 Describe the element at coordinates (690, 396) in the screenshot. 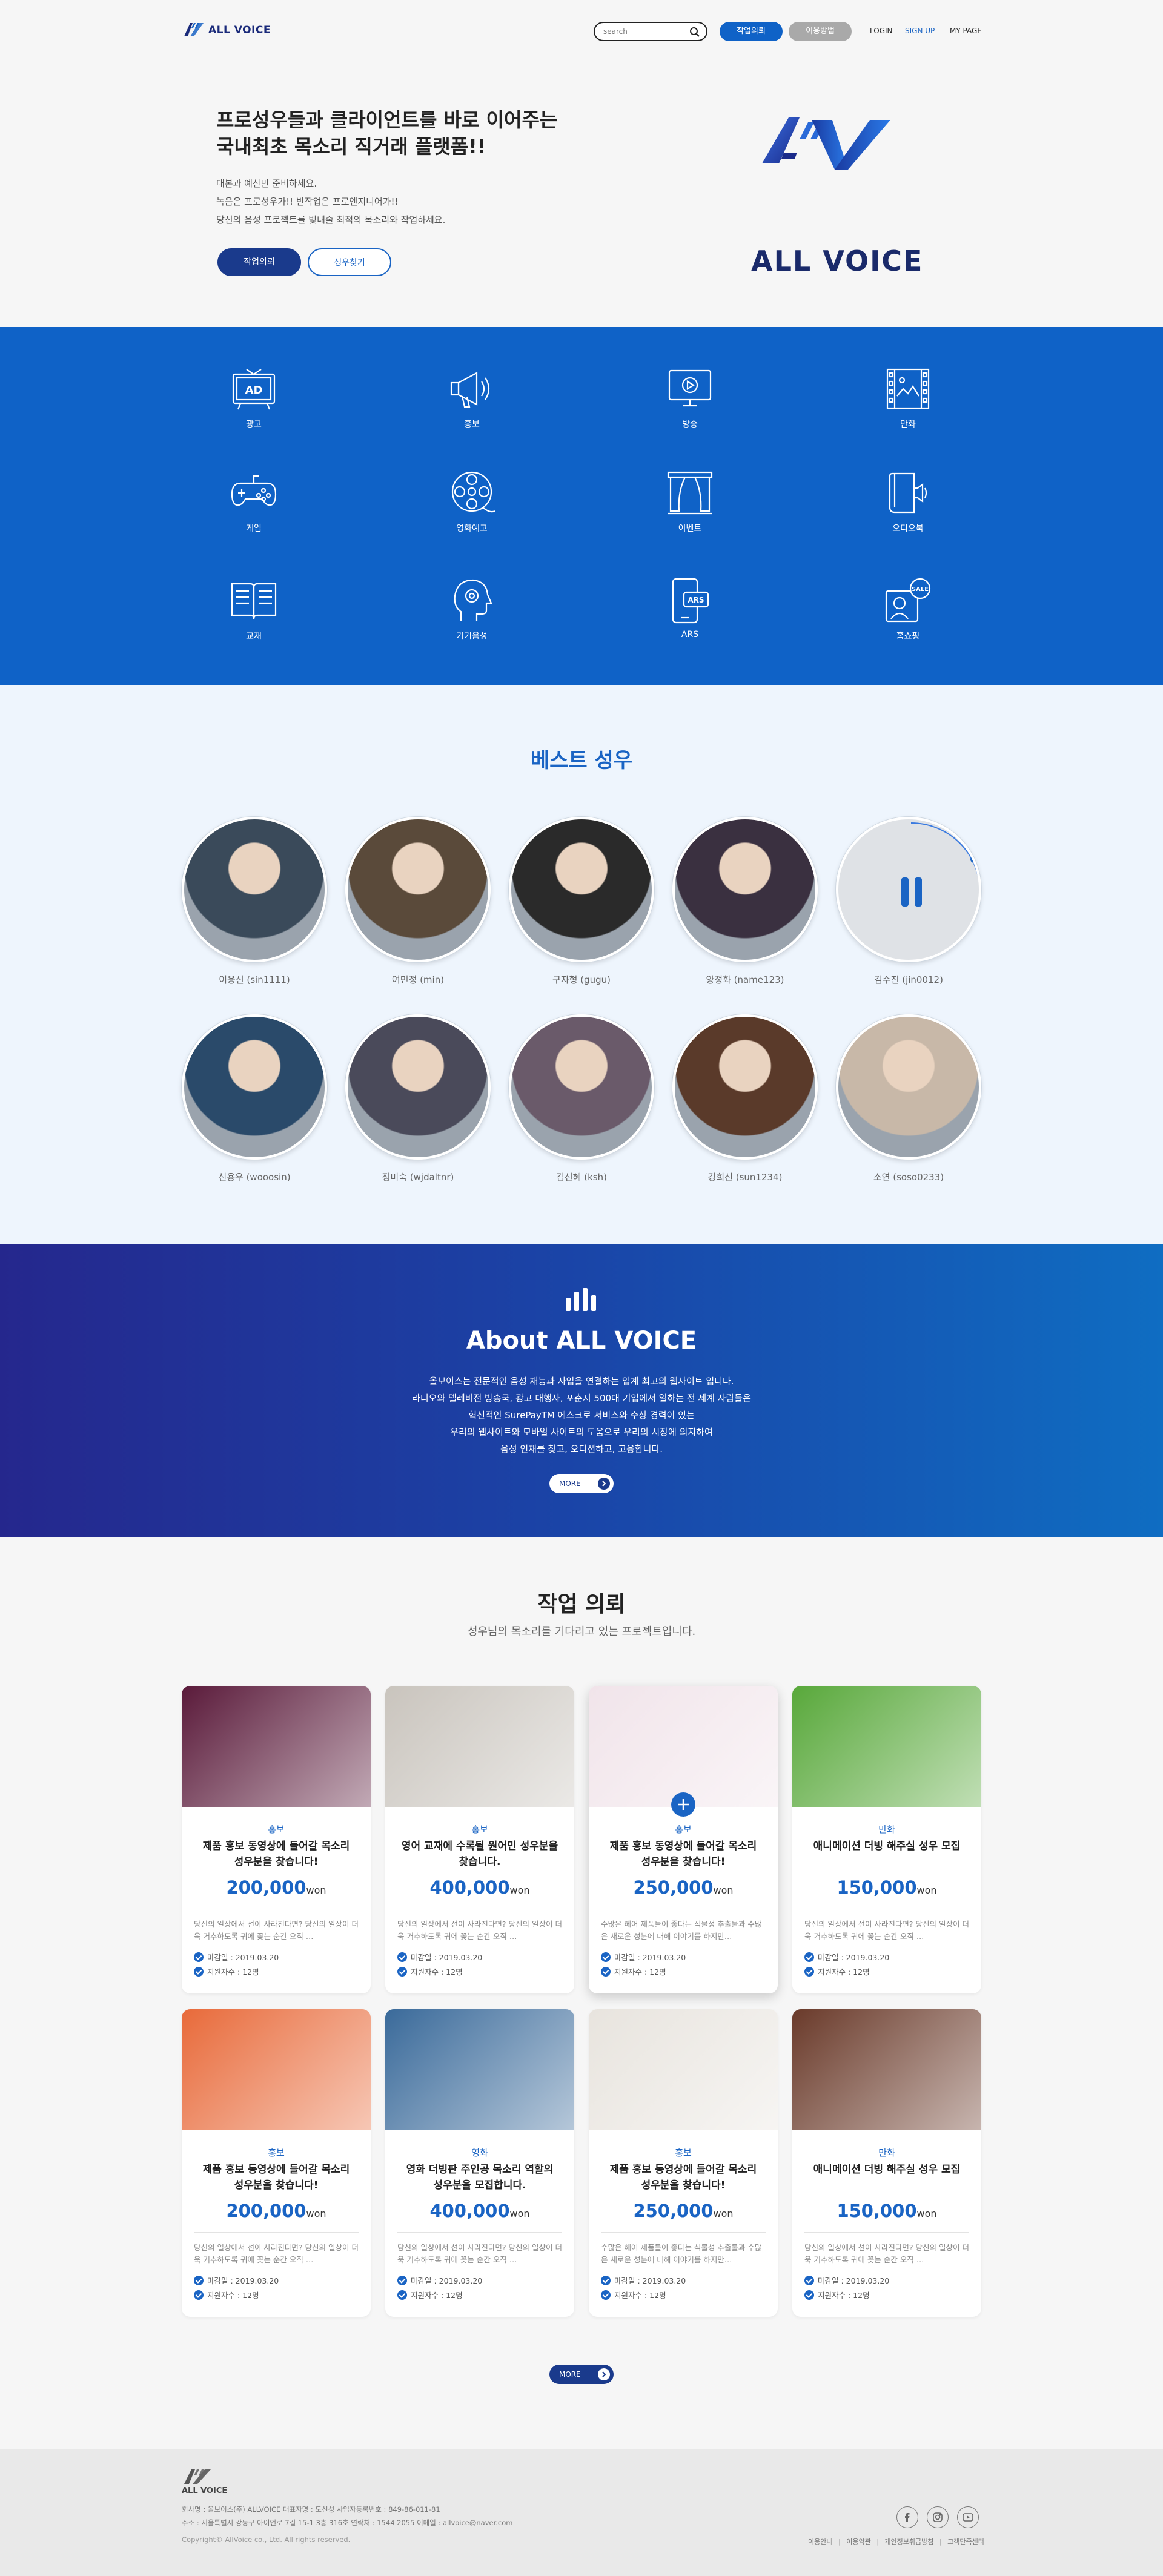

I see `category-item-broadcast: 방송` at that location.